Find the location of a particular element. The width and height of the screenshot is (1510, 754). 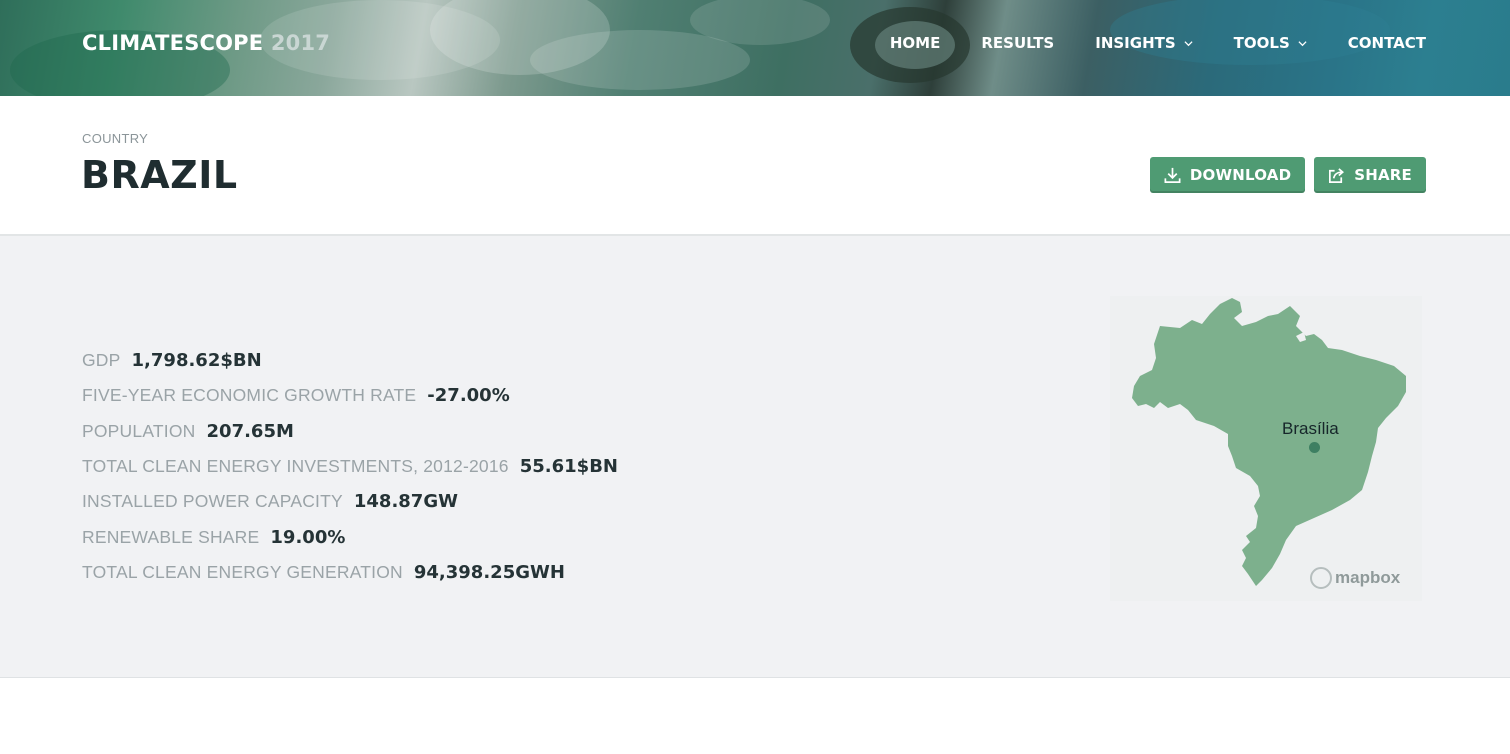

nav-contact: CONTACT is located at coordinates (1387, 43).